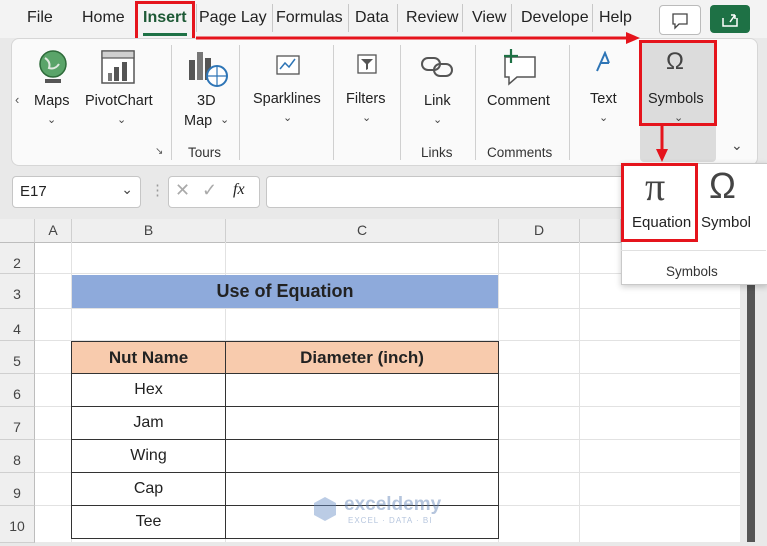 This screenshot has height=546, width=767. Describe the element at coordinates (224, 119) in the screenshot. I see `3d-map-chevron-icon: ⌄` at that location.